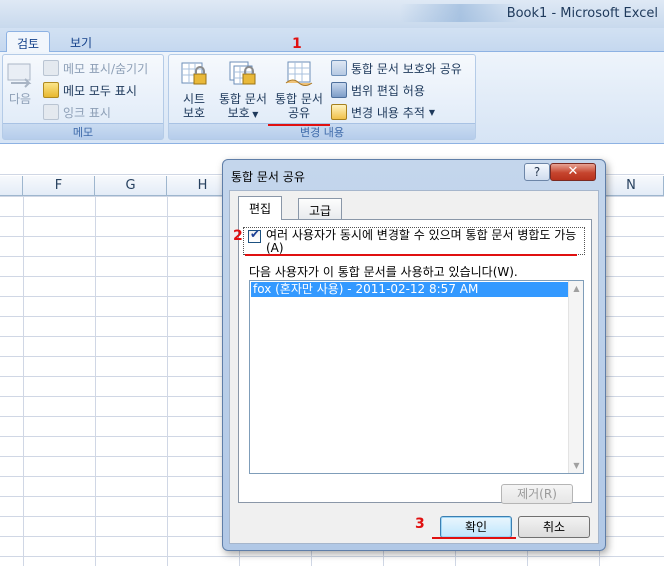 The height and width of the screenshot is (566, 664). I want to click on show-hide-comment-button: 메모 표시/숨기기, so click(95, 68).